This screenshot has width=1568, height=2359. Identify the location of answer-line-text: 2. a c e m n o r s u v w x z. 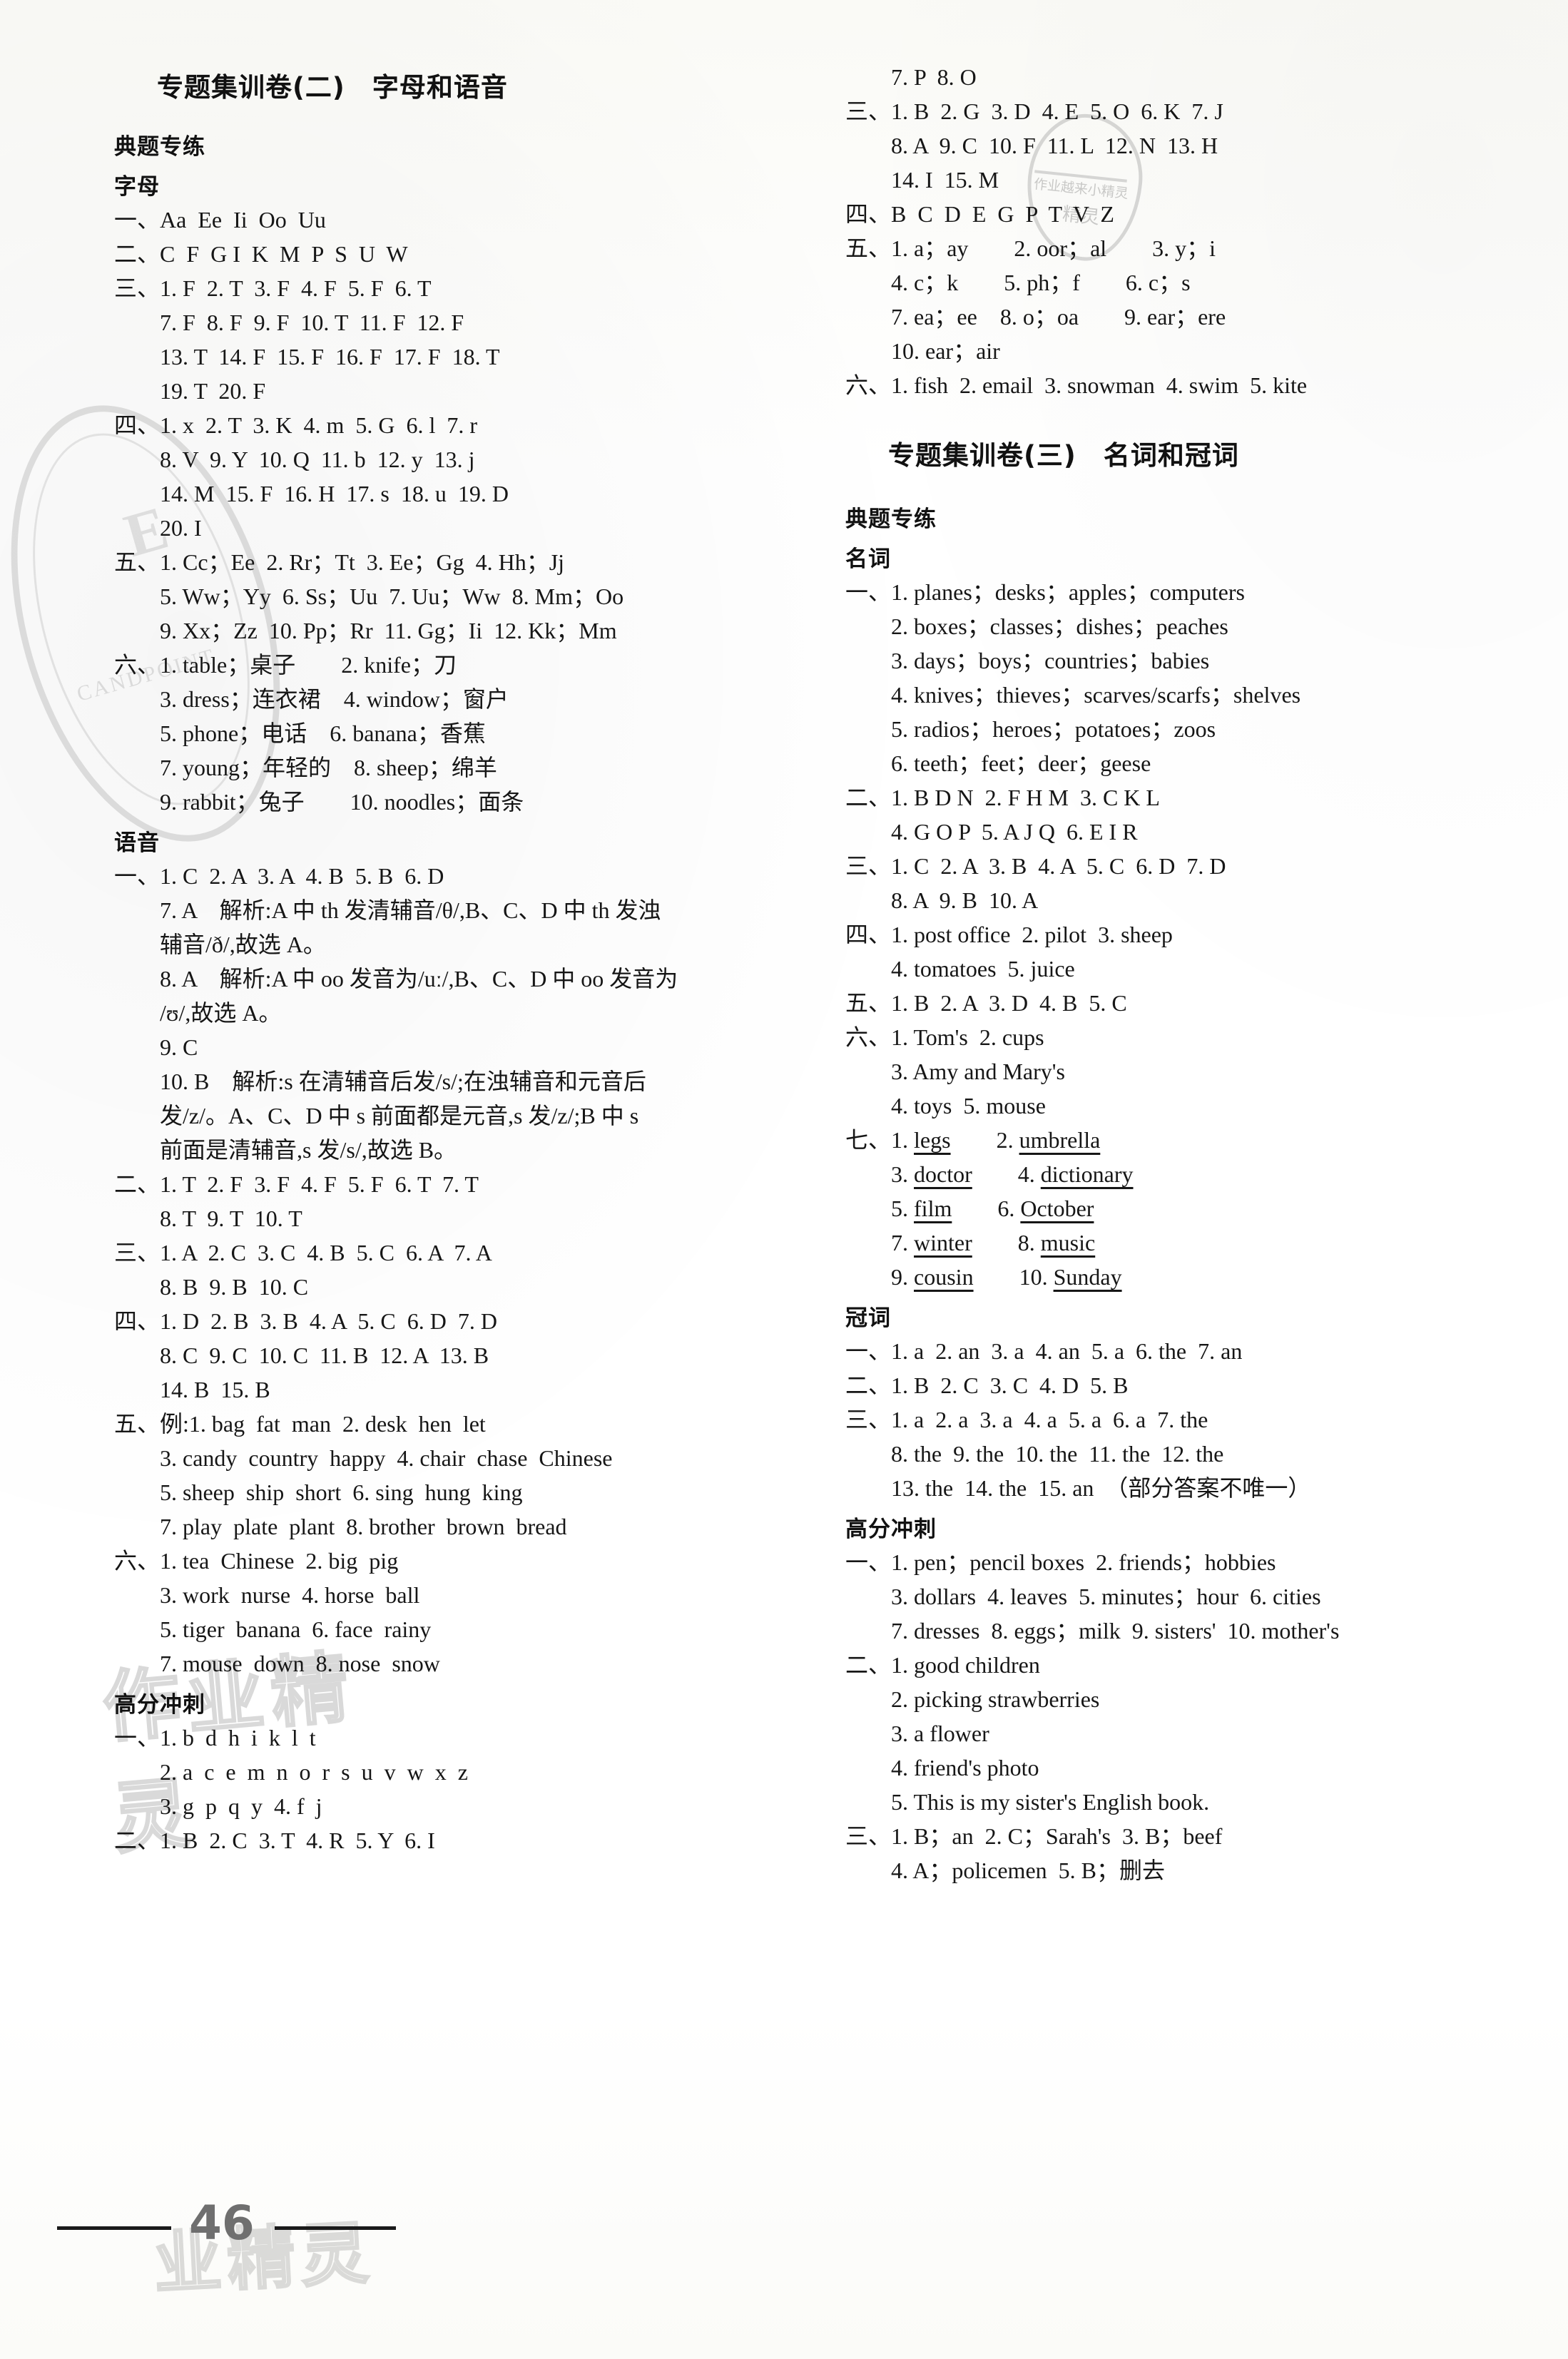
(314, 1772).